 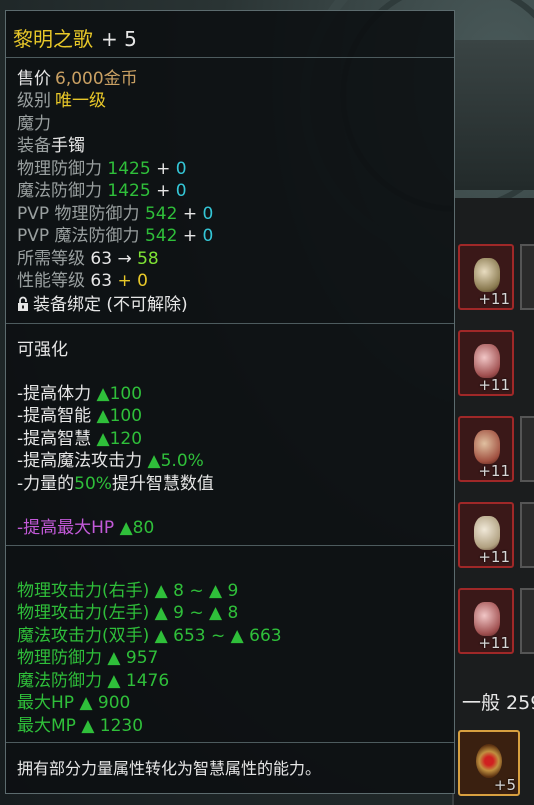 What do you see at coordinates (61, 101) in the screenshot?
I see `grade-row: 级别 唯一级` at bounding box center [61, 101].